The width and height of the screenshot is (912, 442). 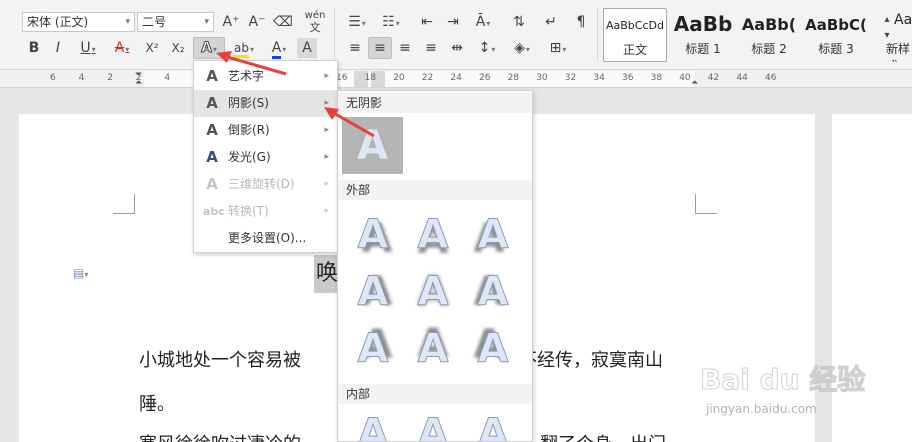 I want to click on menu-item-glow: A 发光(G) ▸, so click(x=265, y=157).